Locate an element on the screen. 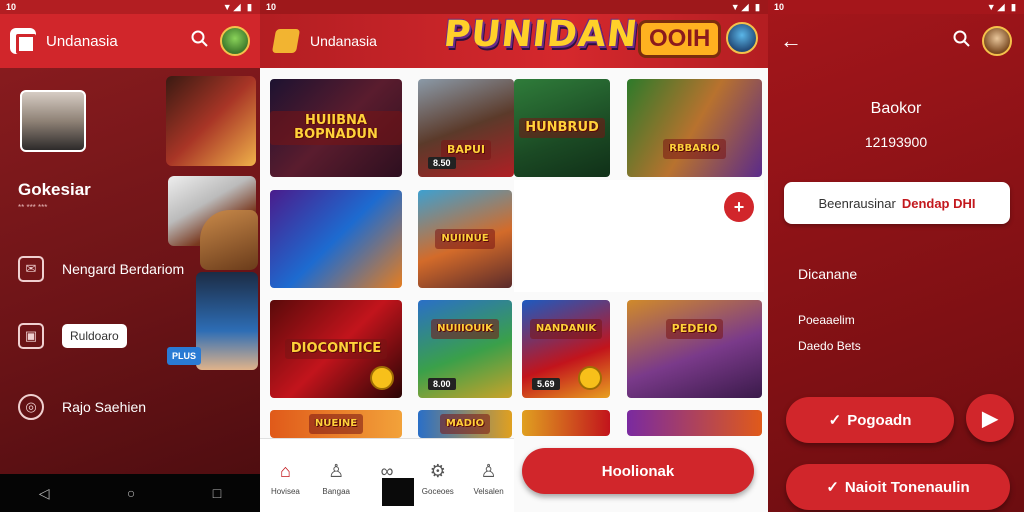 This screenshot has height=512, width=1024. nav-label: Goceoes is located at coordinates (437, 491).